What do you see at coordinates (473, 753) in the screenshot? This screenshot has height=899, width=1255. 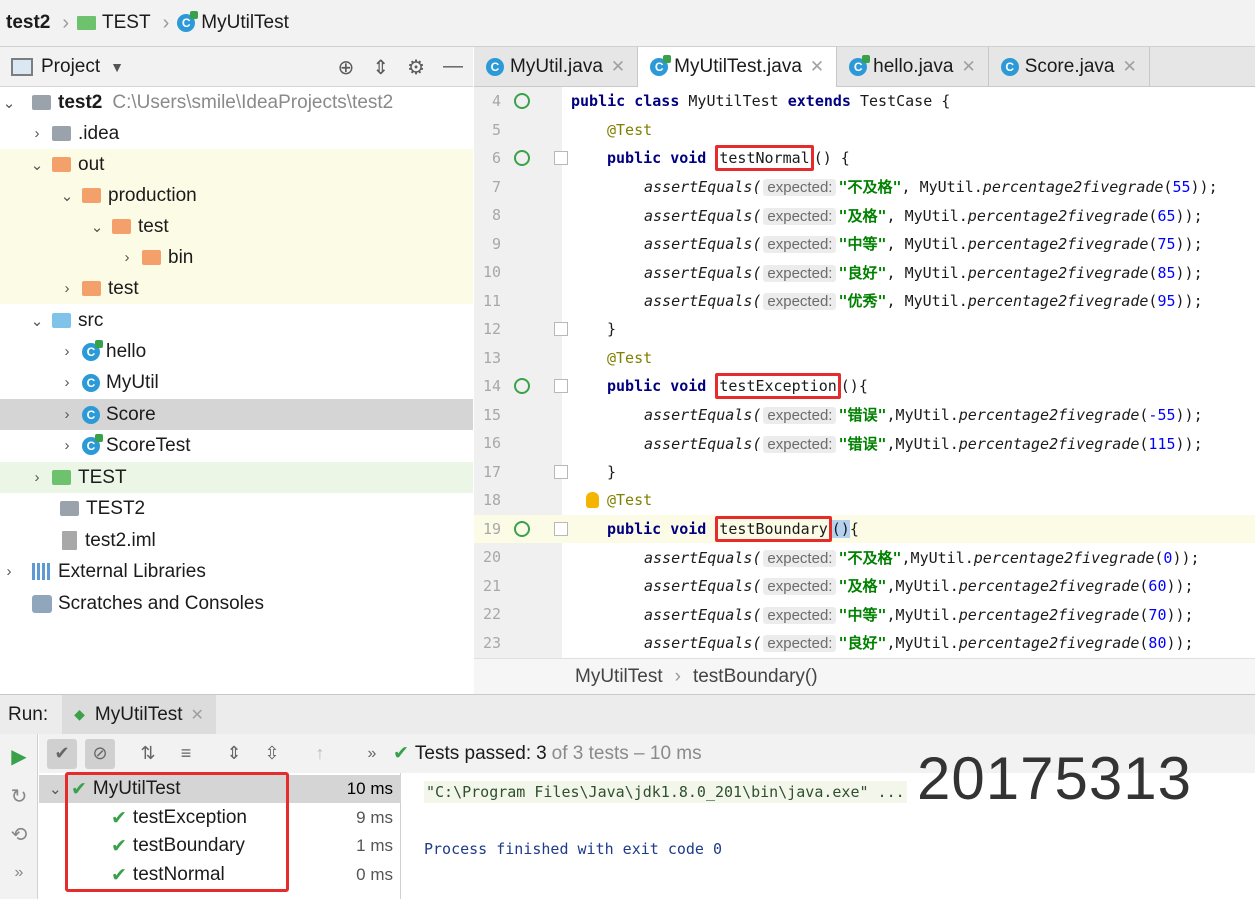 I see `tests-status-prefix: Tests passed:` at bounding box center [473, 753].